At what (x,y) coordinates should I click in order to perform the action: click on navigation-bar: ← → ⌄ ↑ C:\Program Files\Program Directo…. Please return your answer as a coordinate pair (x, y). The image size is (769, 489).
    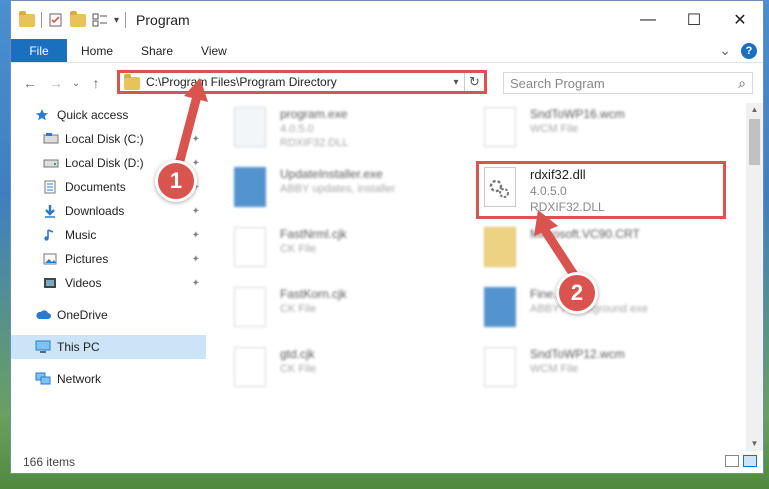
    Looking at the image, I should click on (387, 83).